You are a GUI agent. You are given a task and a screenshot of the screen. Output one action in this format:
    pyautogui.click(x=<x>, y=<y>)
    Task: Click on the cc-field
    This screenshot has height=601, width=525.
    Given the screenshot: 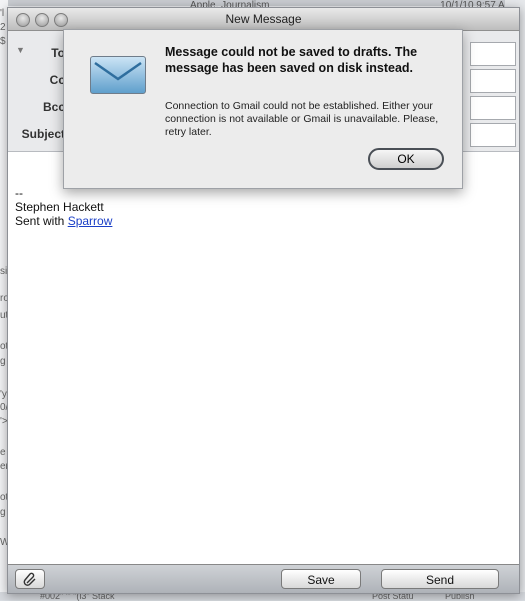 What is the action you would take?
    pyautogui.click(x=493, y=81)
    